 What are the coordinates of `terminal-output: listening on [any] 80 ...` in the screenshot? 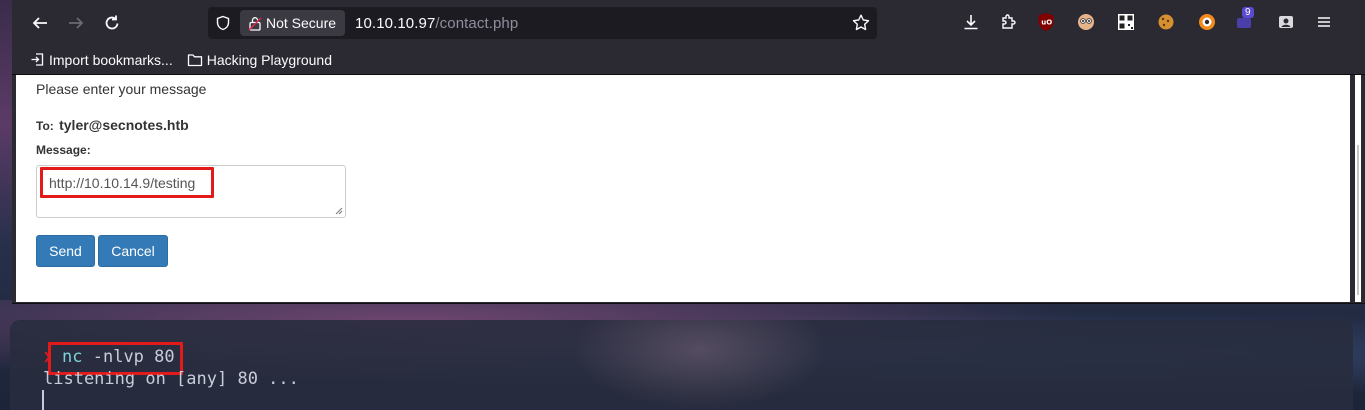 It's located at (171, 379).